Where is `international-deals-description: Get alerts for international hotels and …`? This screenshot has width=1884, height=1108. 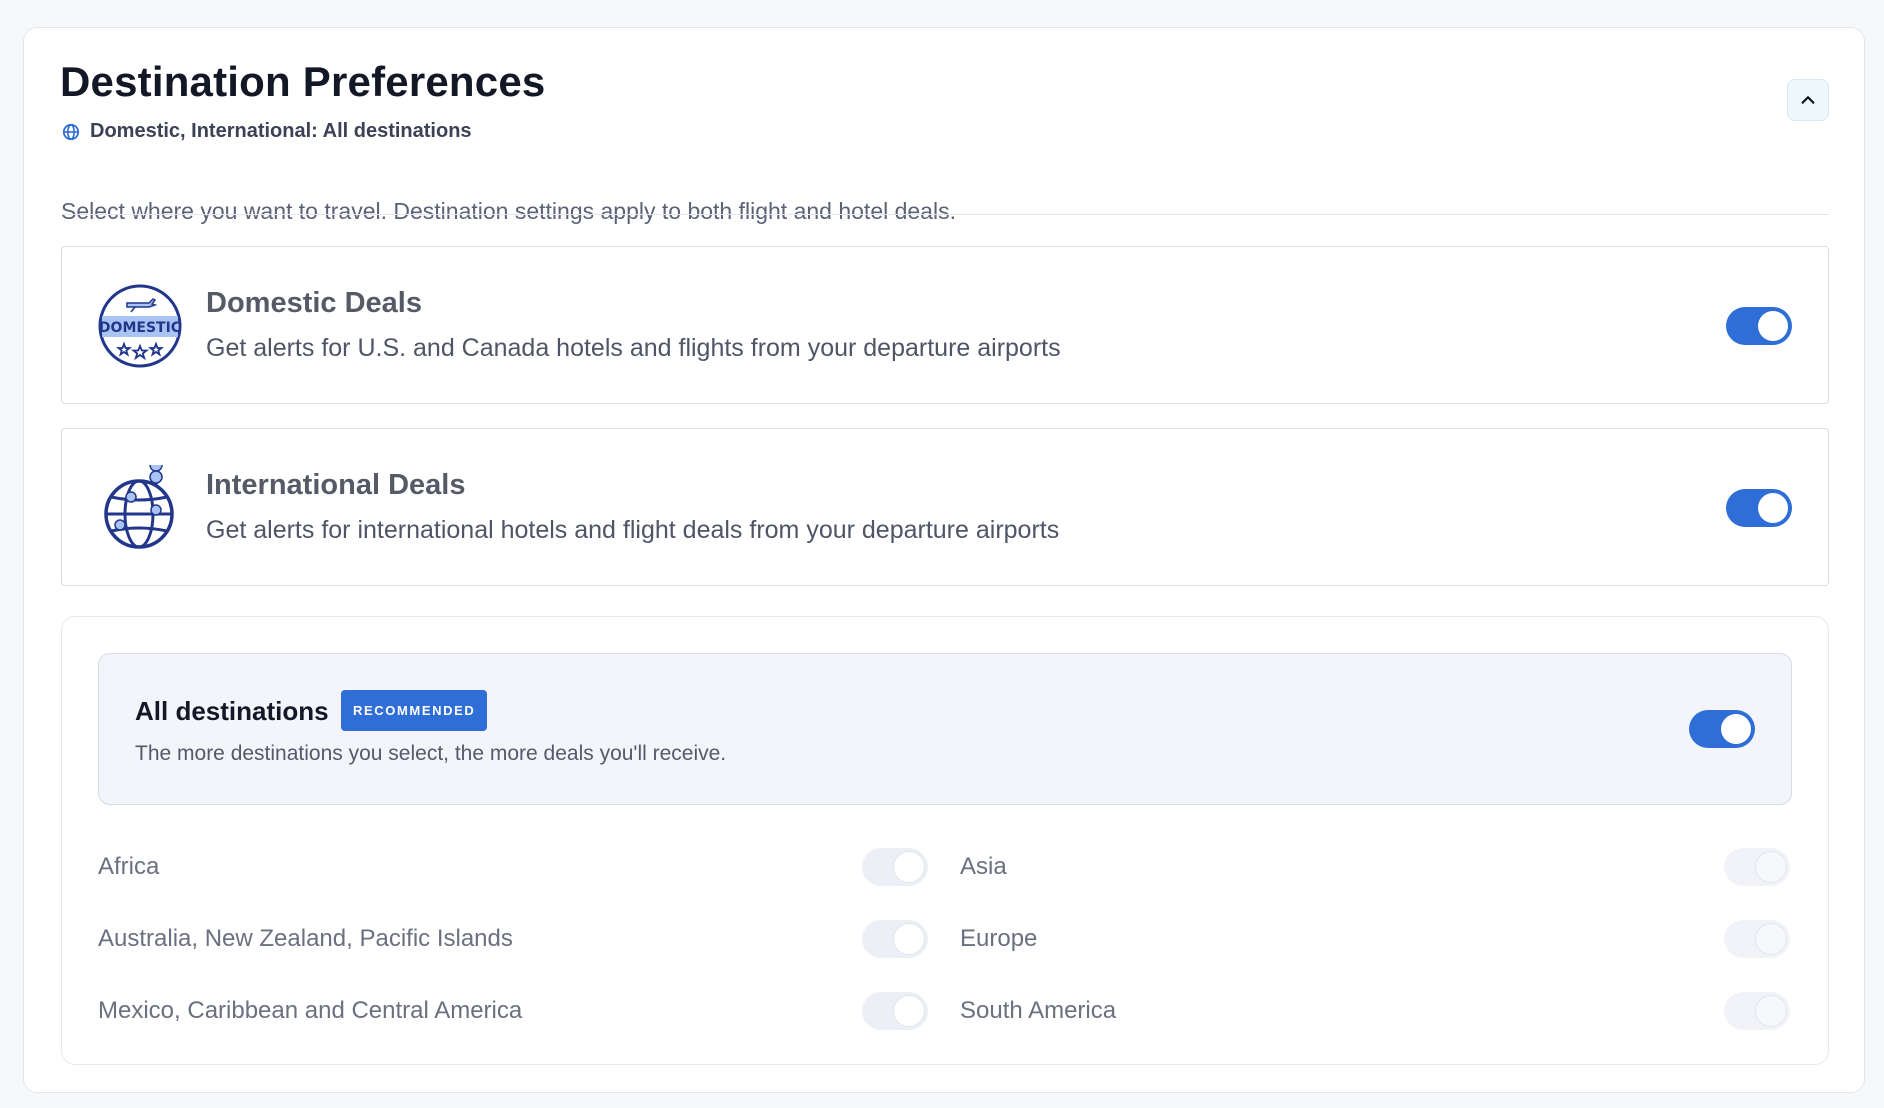 international-deals-description: Get alerts for international hotels and … is located at coordinates (633, 530).